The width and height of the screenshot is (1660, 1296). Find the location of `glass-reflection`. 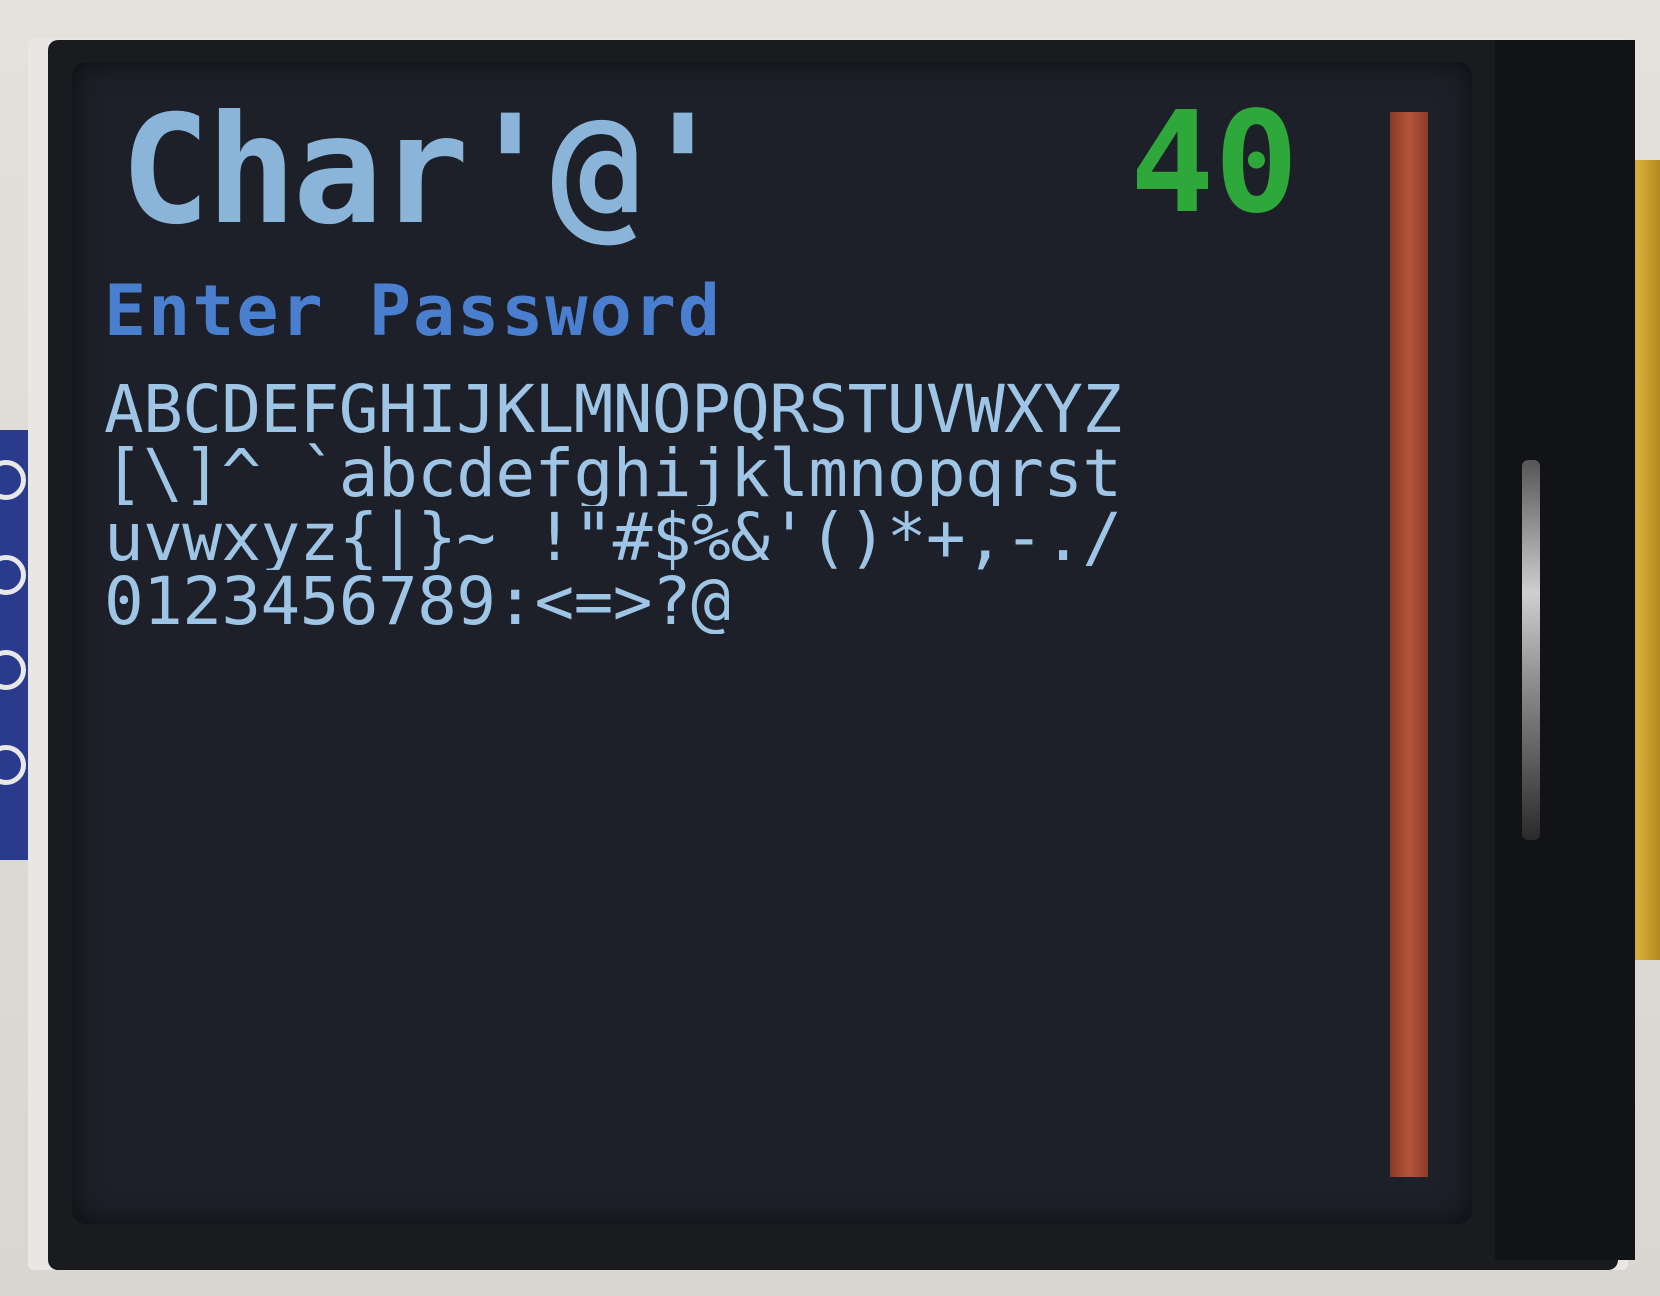

glass-reflection is located at coordinates (1531, 650).